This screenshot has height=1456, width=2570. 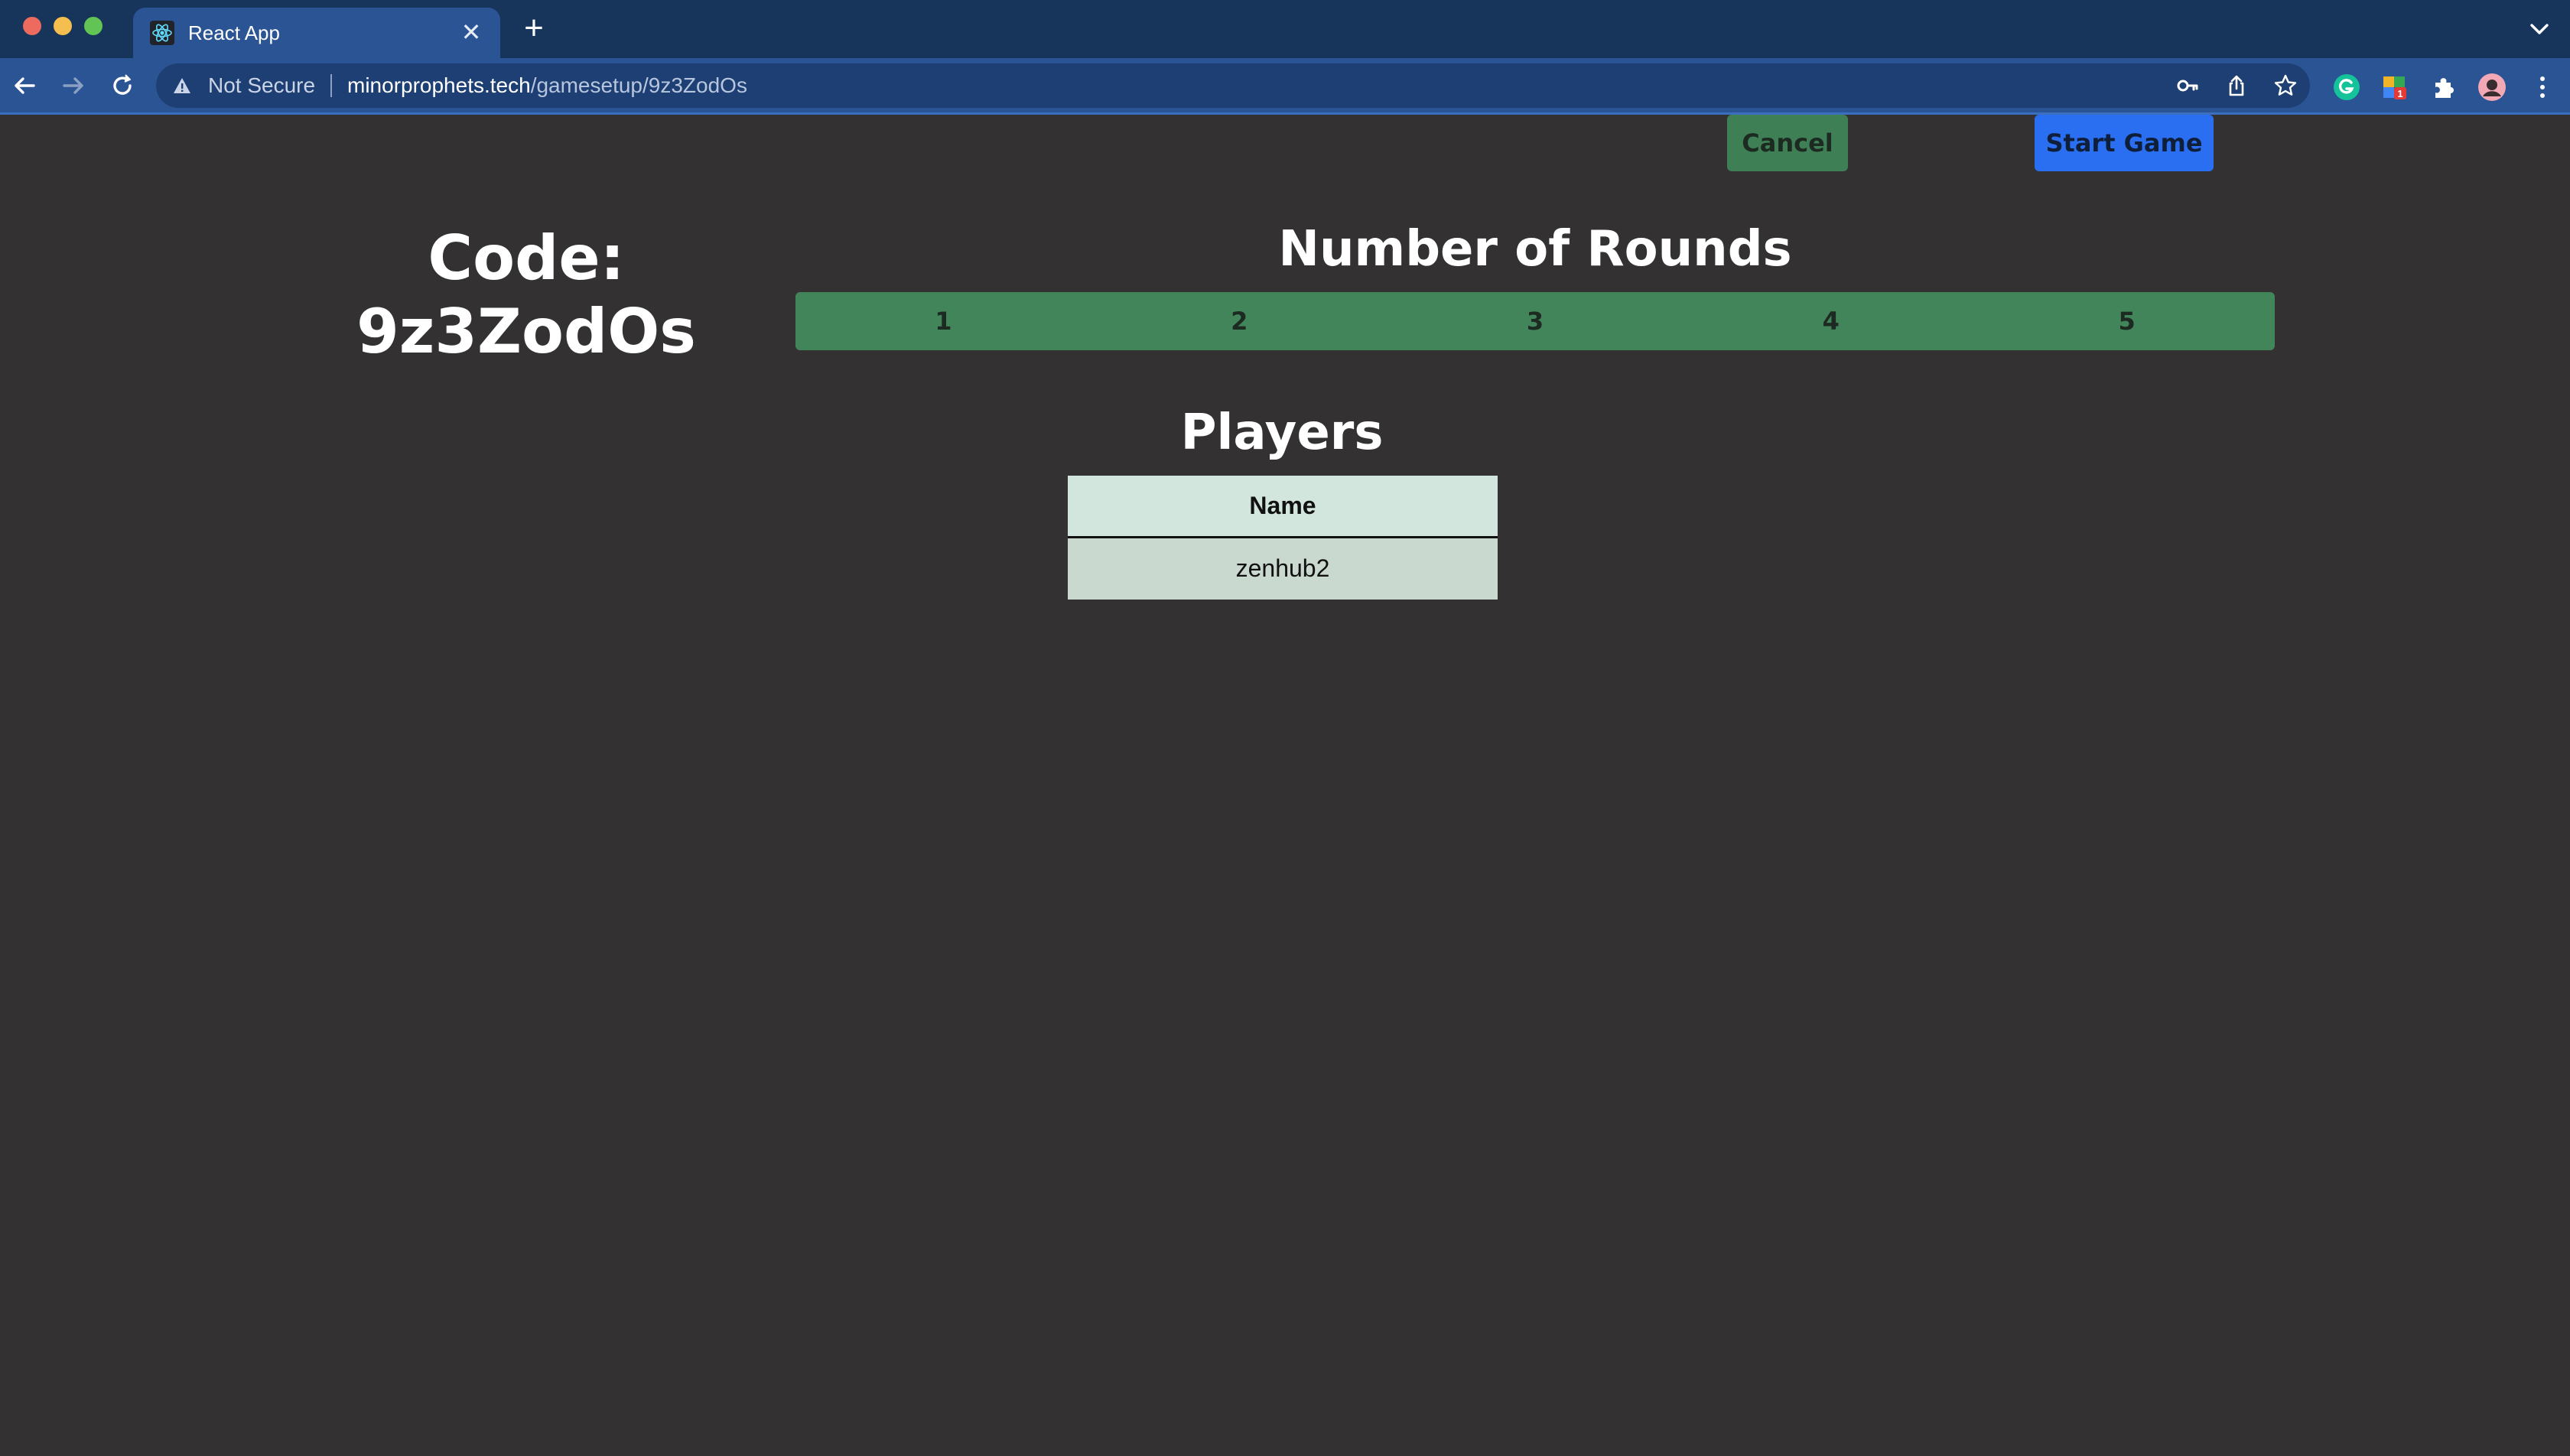 I want to click on players-table: Name zenhub2, so click(x=1283, y=538).